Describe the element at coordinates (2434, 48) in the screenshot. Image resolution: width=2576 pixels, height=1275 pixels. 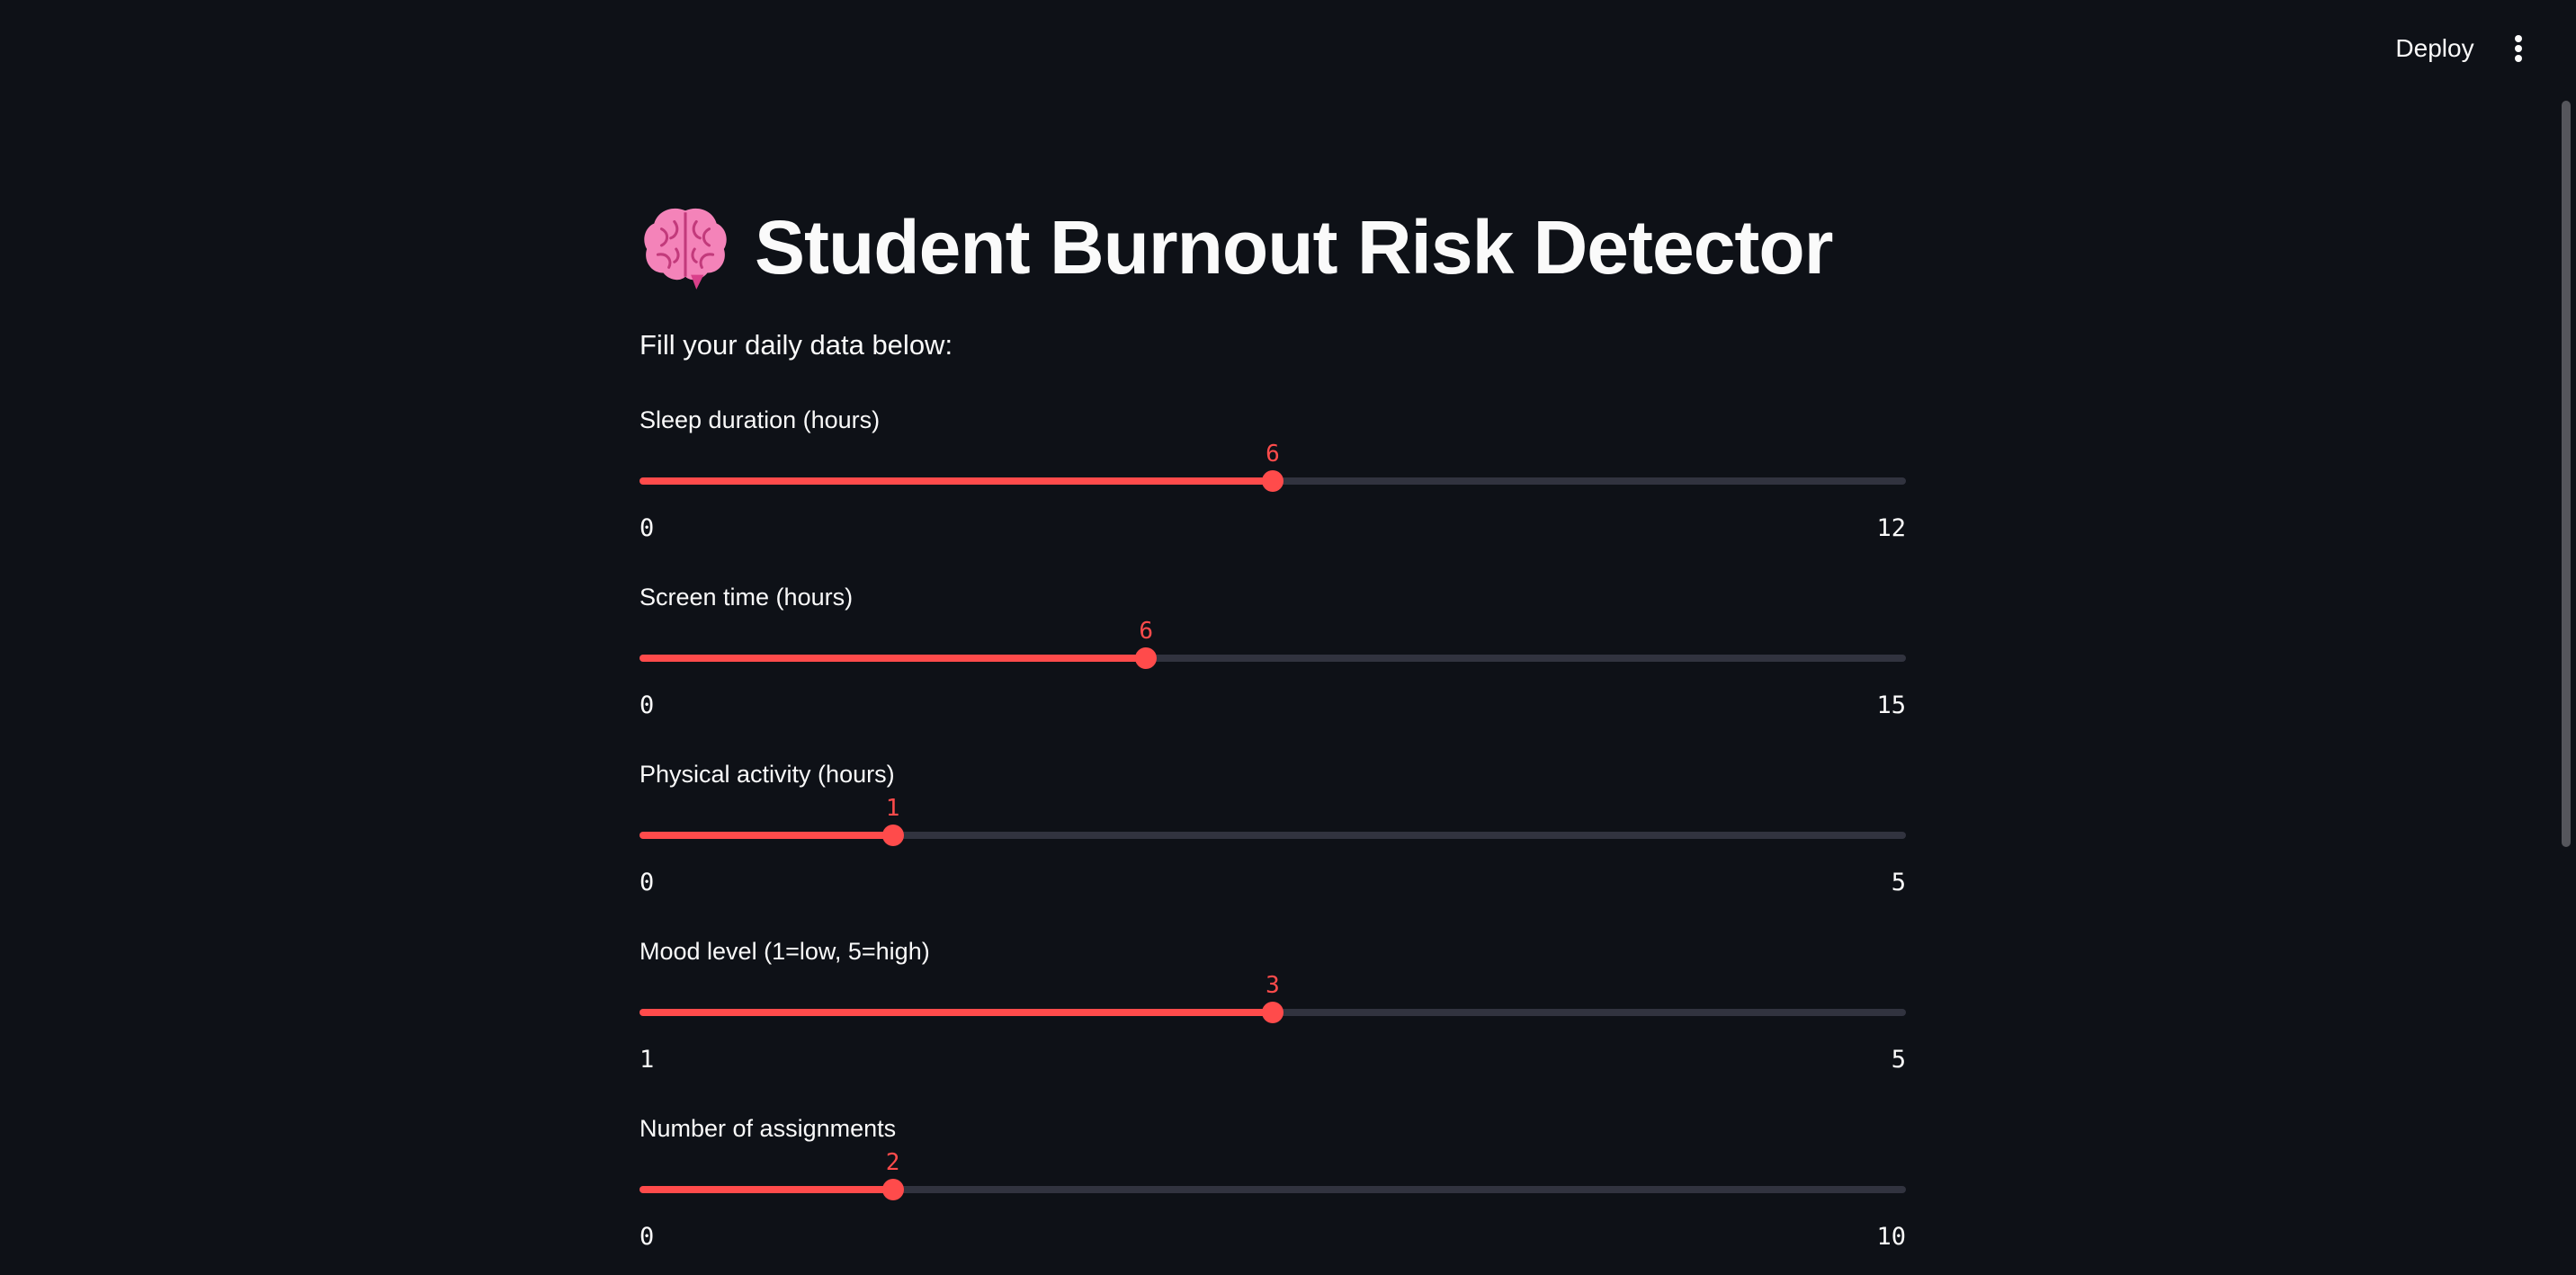
I see `deploy-button: Deploy` at that location.